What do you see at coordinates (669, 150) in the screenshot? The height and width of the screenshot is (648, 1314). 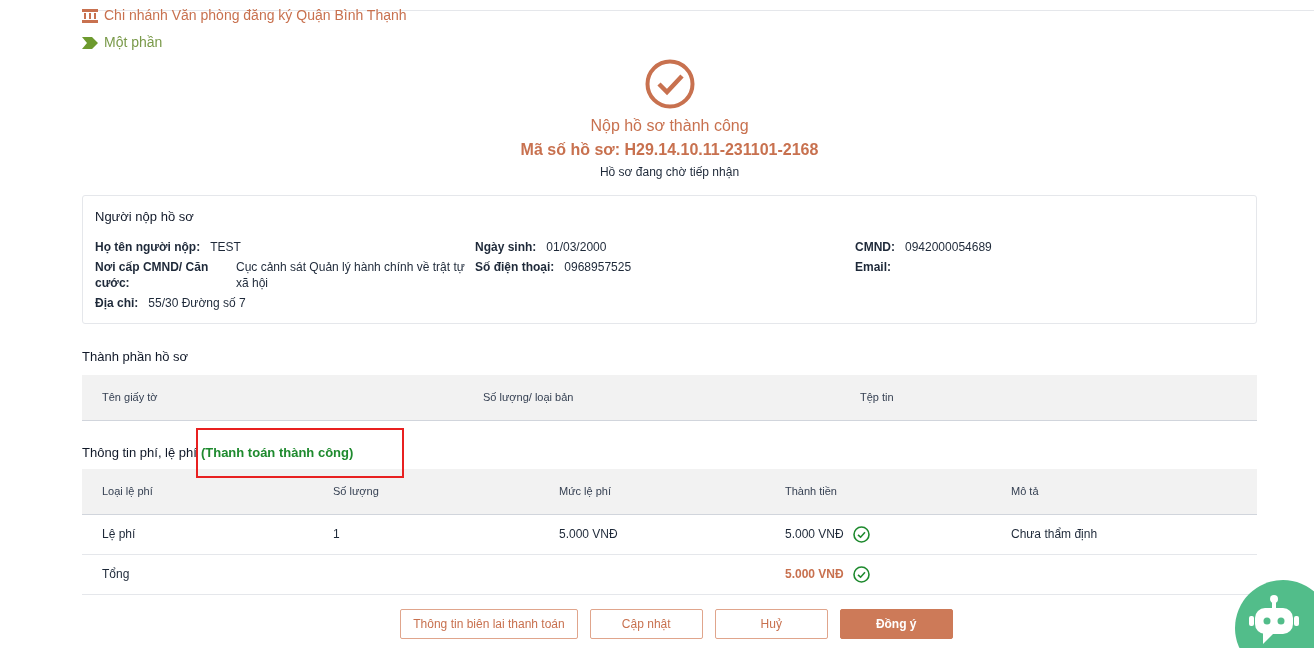 I see `file-code: Mã số hồ sơ: H29.14.10.11-231101-2168` at bounding box center [669, 150].